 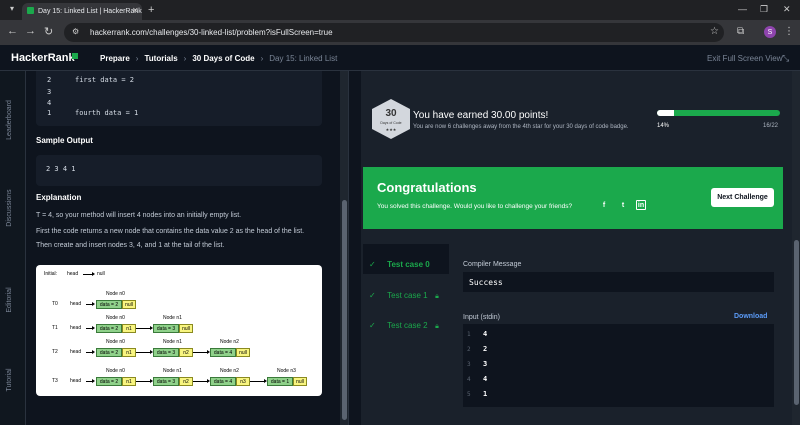 I want to click on exit-fullscreen-icon: ⤡, so click(x=785, y=58).